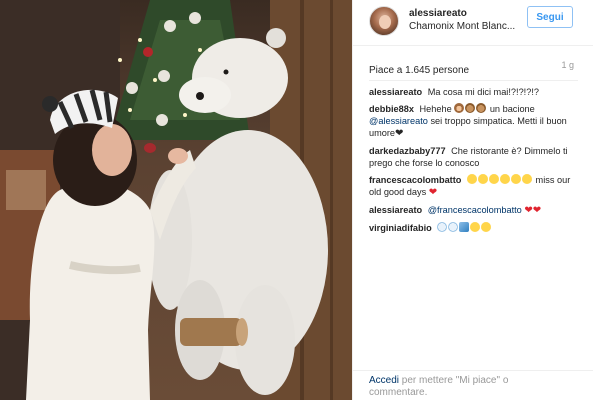  Describe the element at coordinates (438, 13) in the screenshot. I see `post-username: alessiareato` at that location.